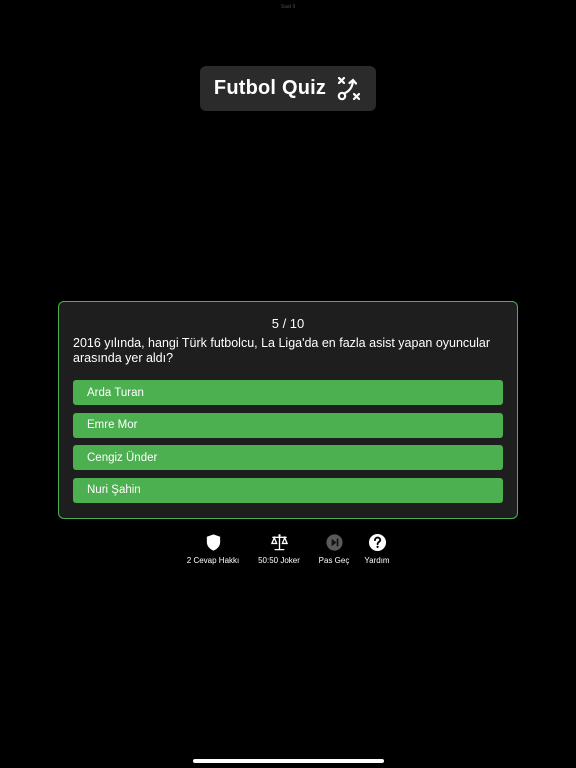 This screenshot has height=768, width=576. I want to click on two-answers-label: 2 Cevap Hakkı, so click(213, 560).